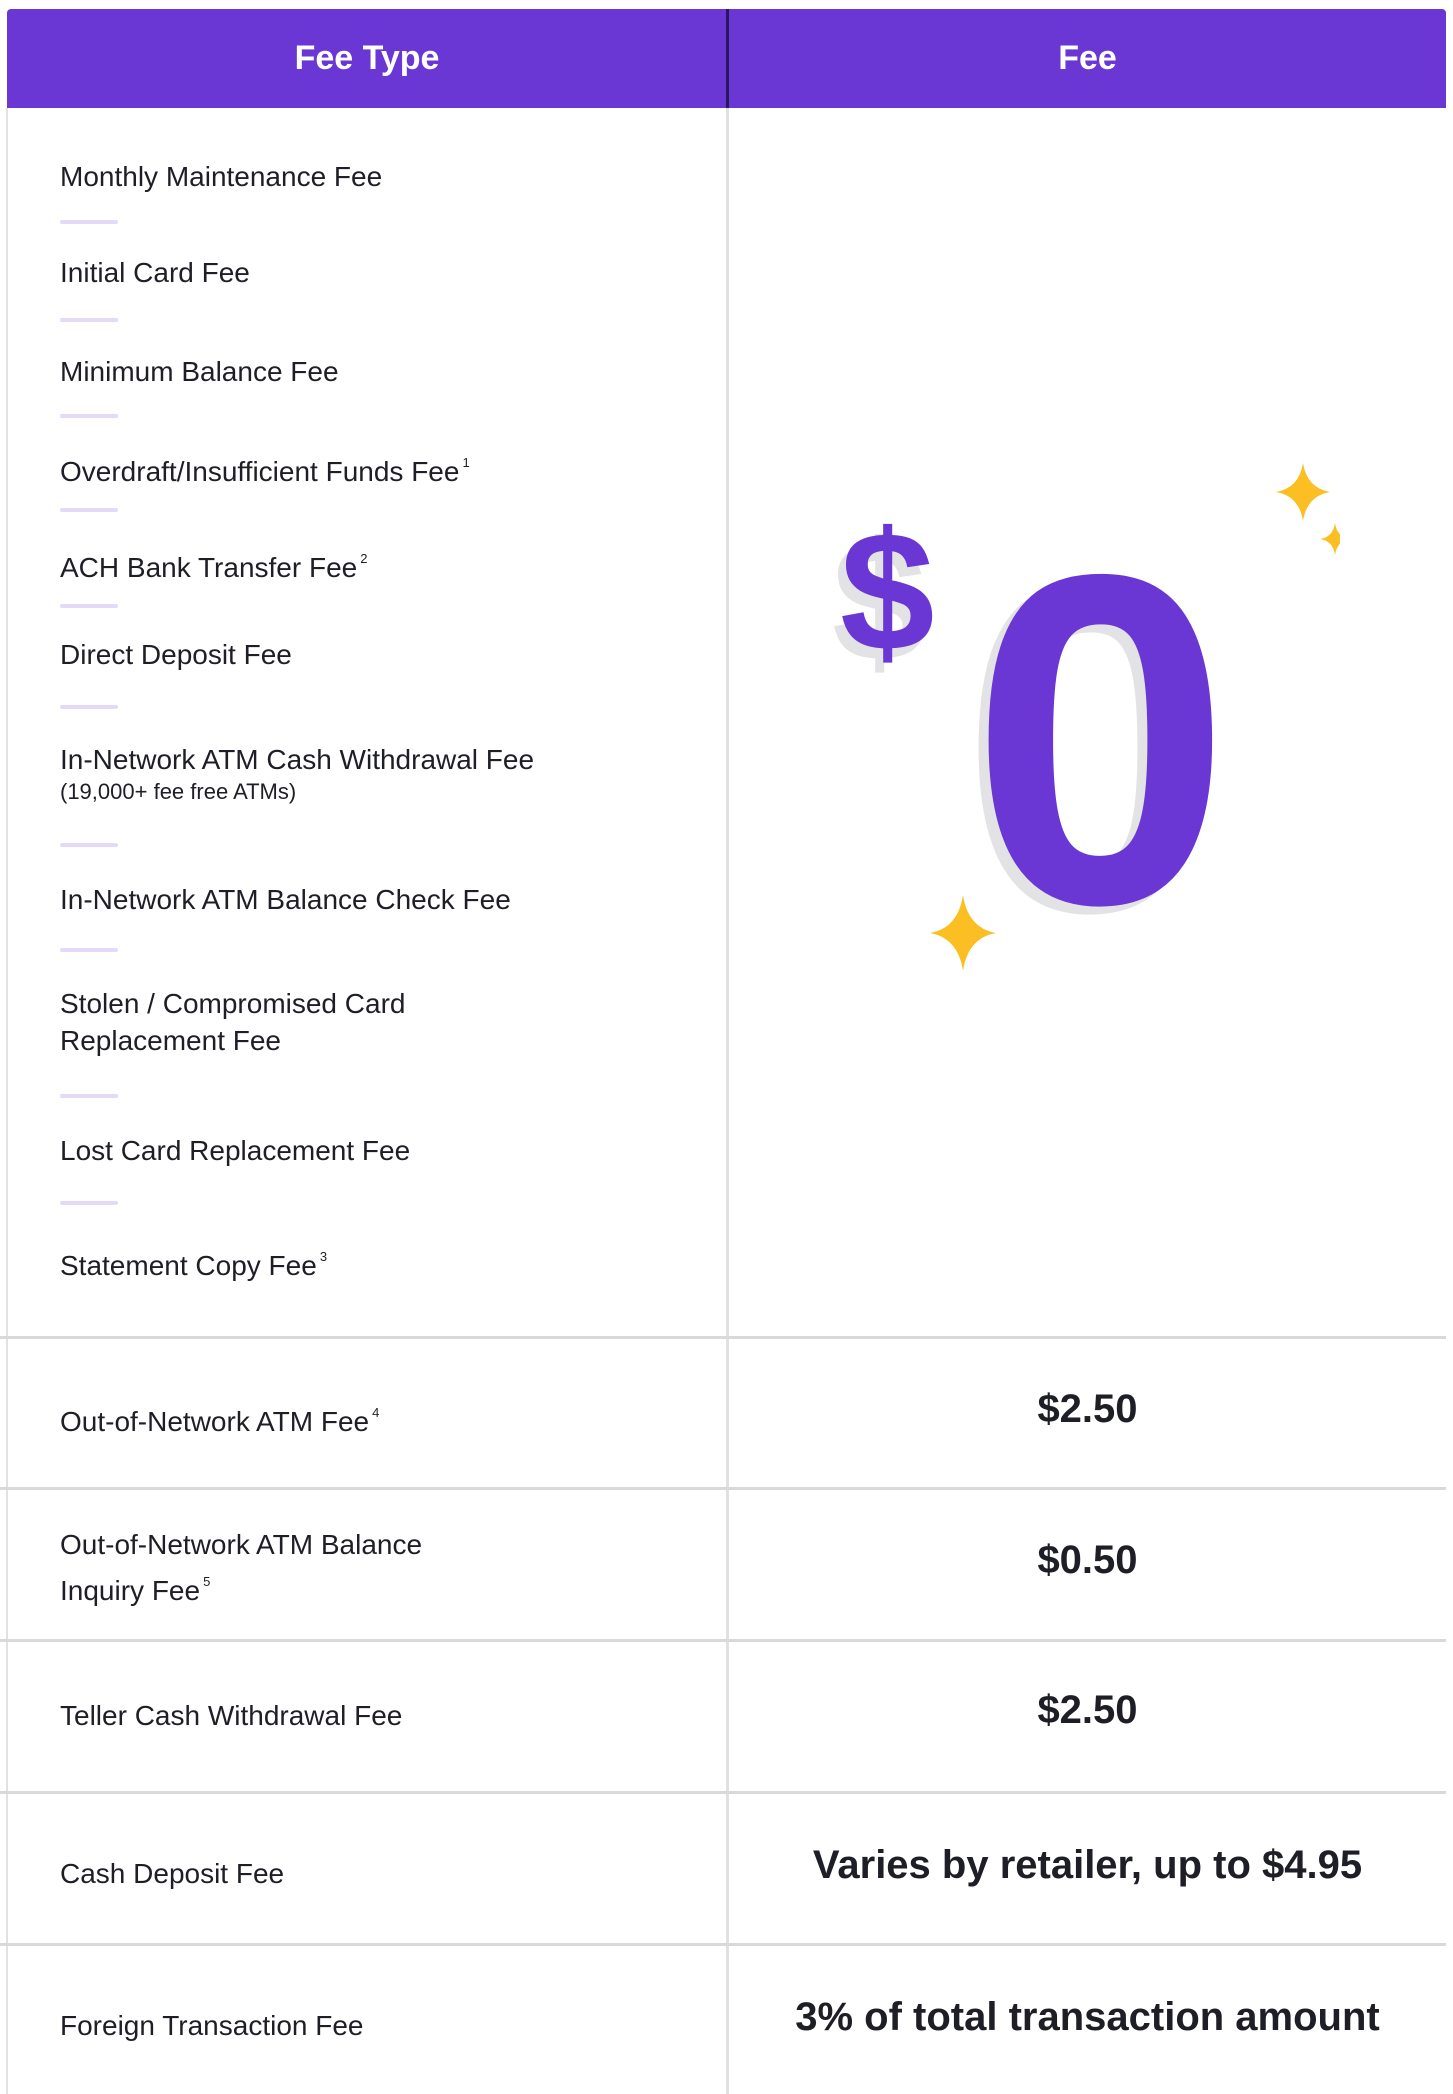 The height and width of the screenshot is (2094, 1453). What do you see at coordinates (364, 558) in the screenshot?
I see `footnote-marker: 2` at bounding box center [364, 558].